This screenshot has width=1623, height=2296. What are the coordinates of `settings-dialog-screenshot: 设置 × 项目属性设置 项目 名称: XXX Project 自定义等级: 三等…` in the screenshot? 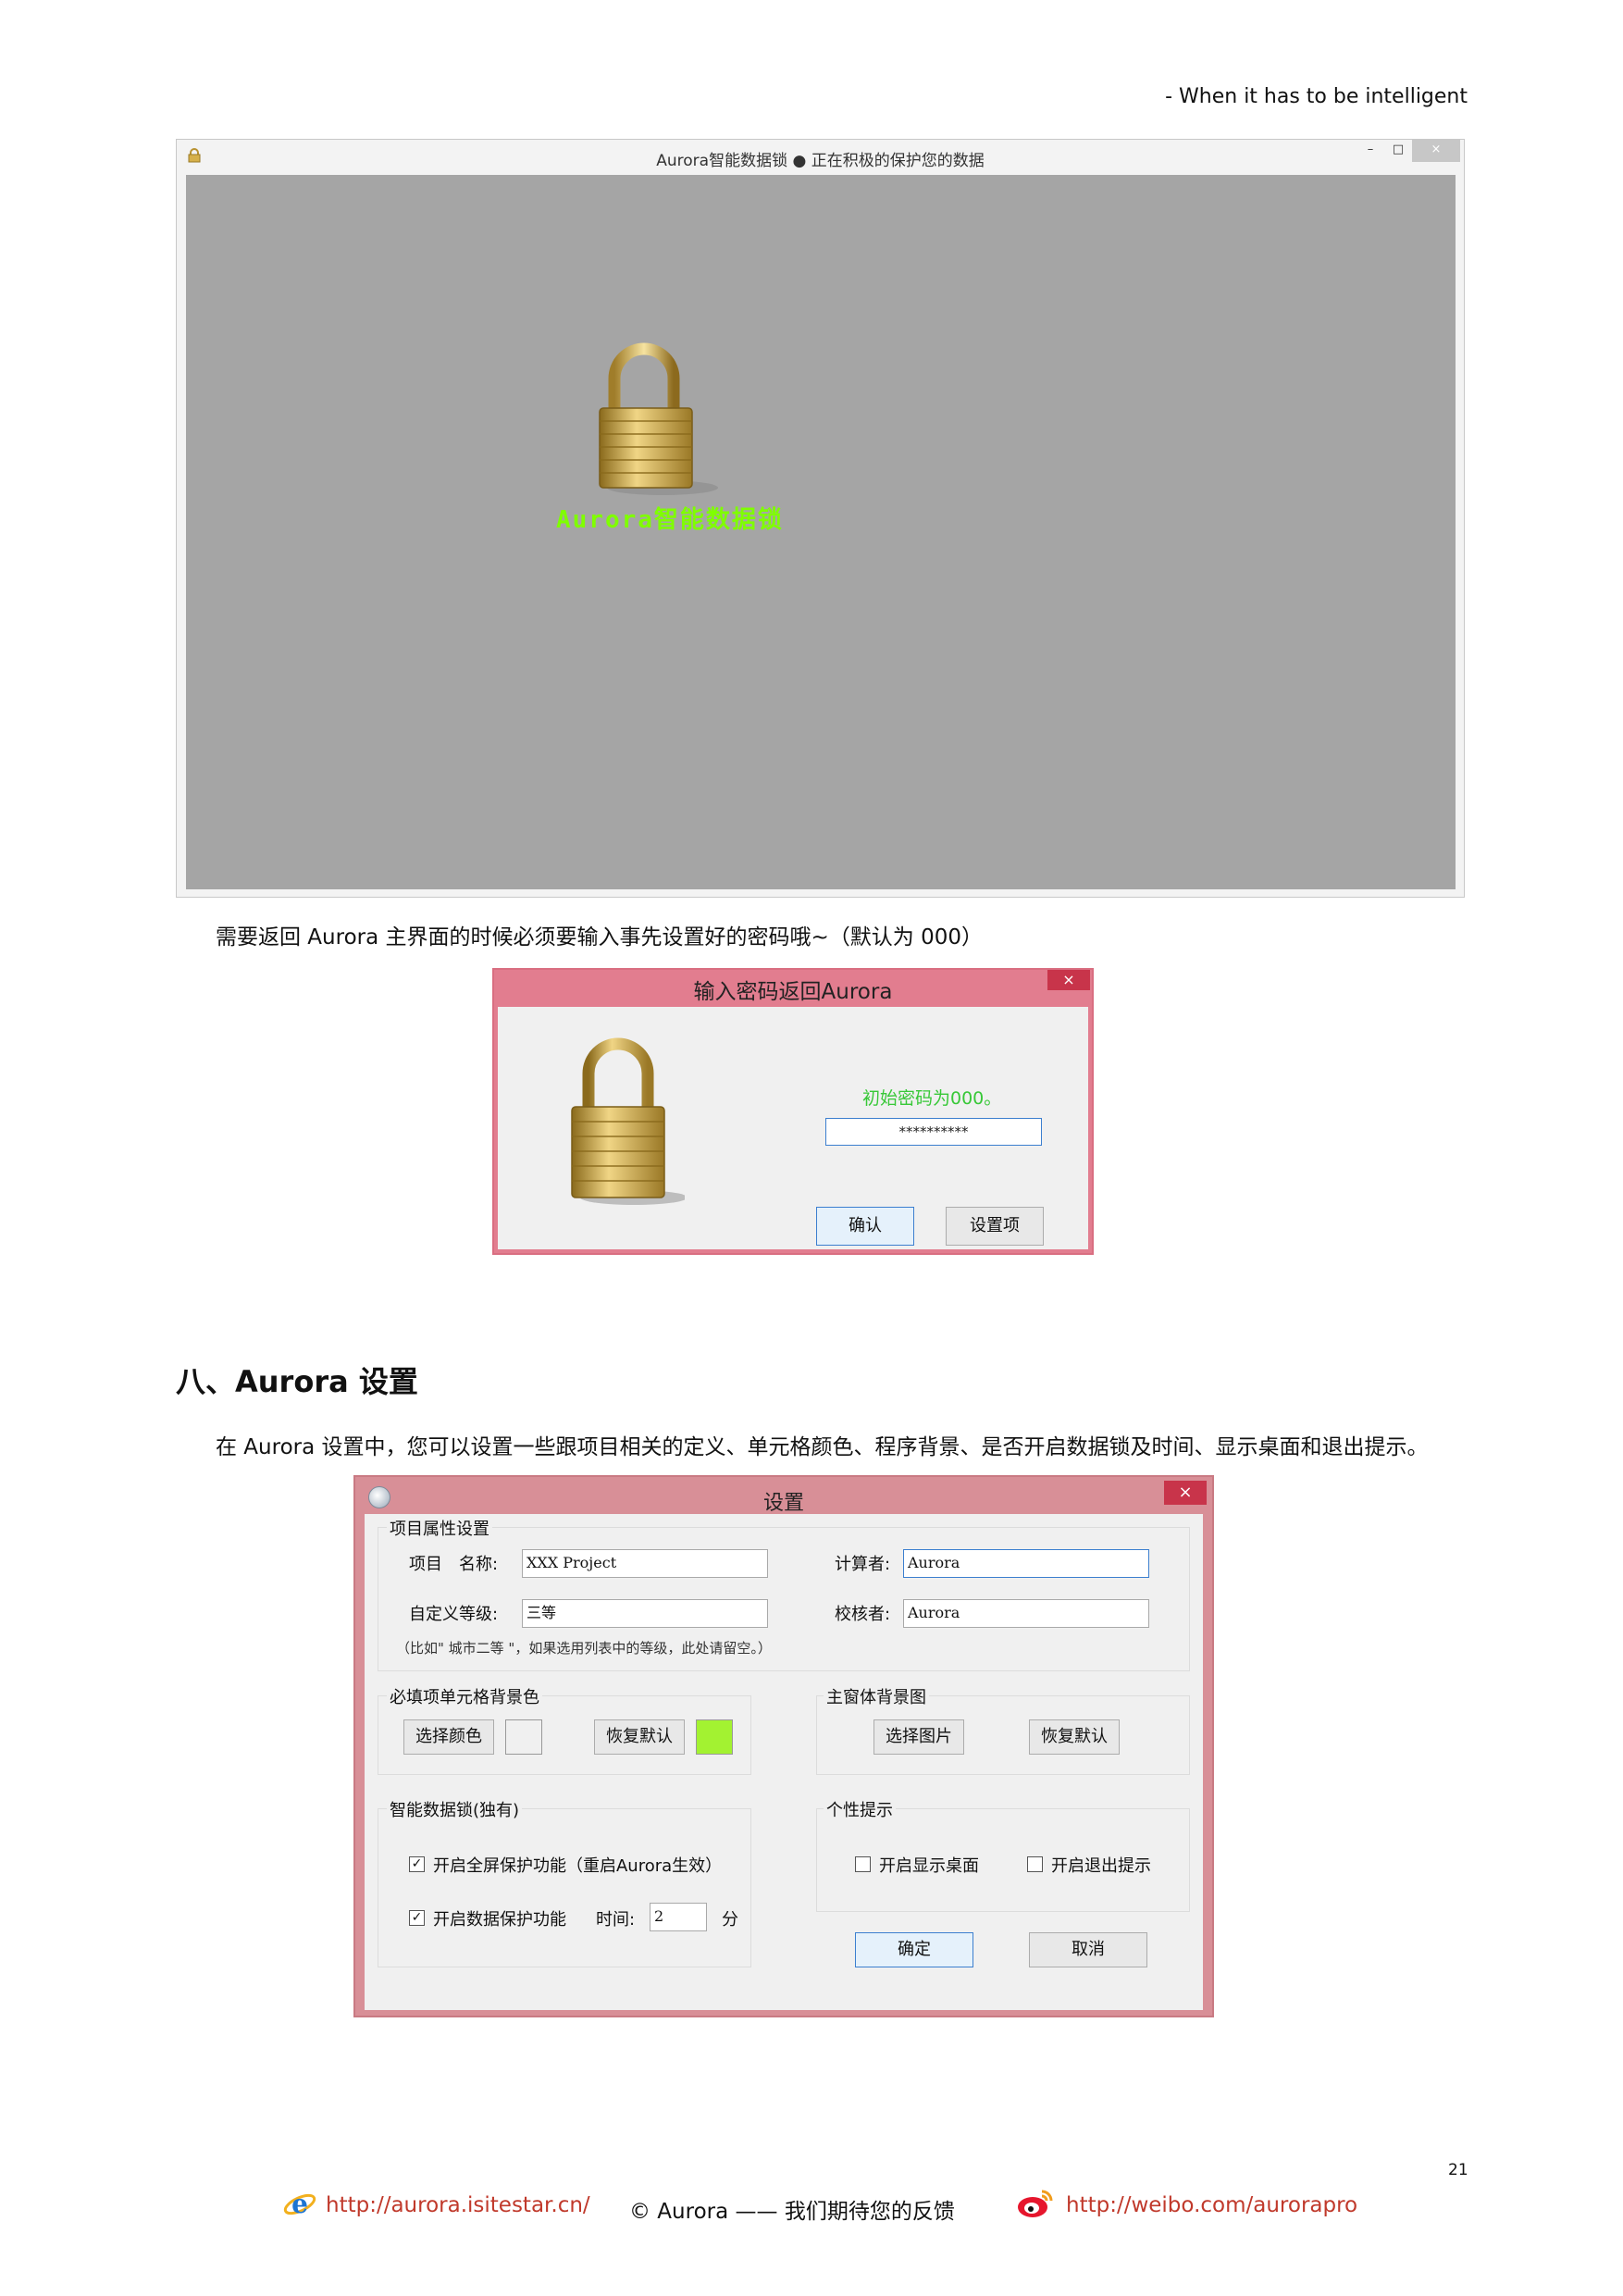 It's located at (783, 1746).